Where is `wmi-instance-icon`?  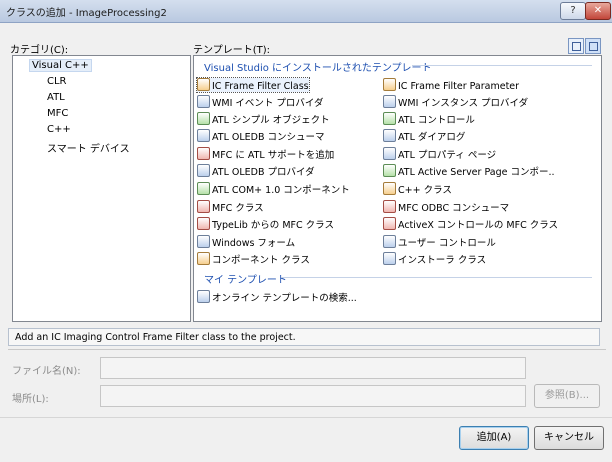 wmi-instance-icon is located at coordinates (389, 101).